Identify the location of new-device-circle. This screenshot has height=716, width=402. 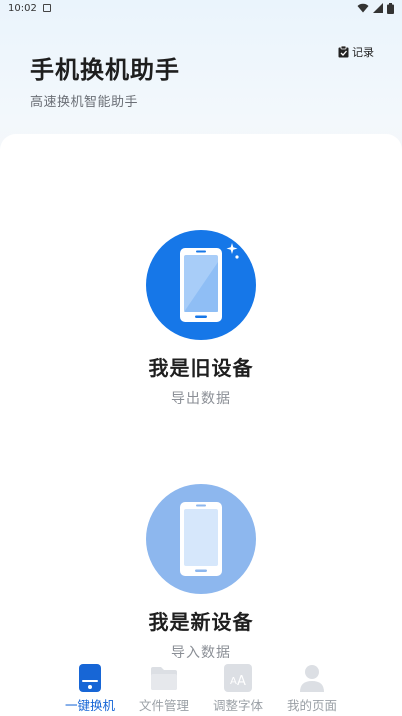
(201, 539).